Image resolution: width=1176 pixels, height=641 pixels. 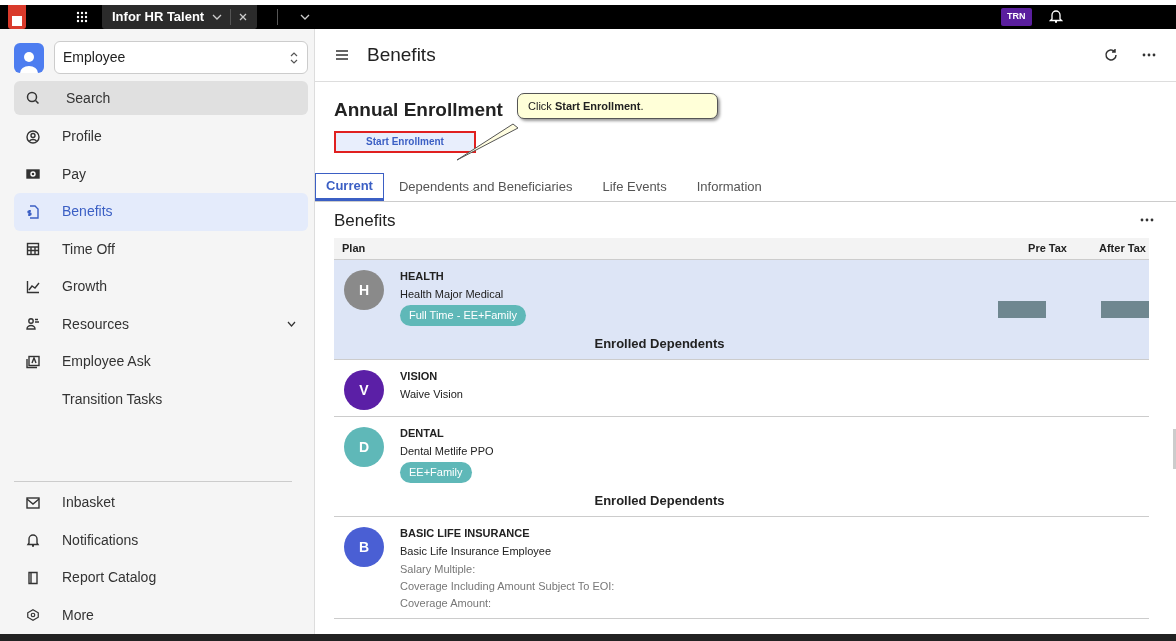 I want to click on plan-title: Waive Vision, so click(x=432, y=394).